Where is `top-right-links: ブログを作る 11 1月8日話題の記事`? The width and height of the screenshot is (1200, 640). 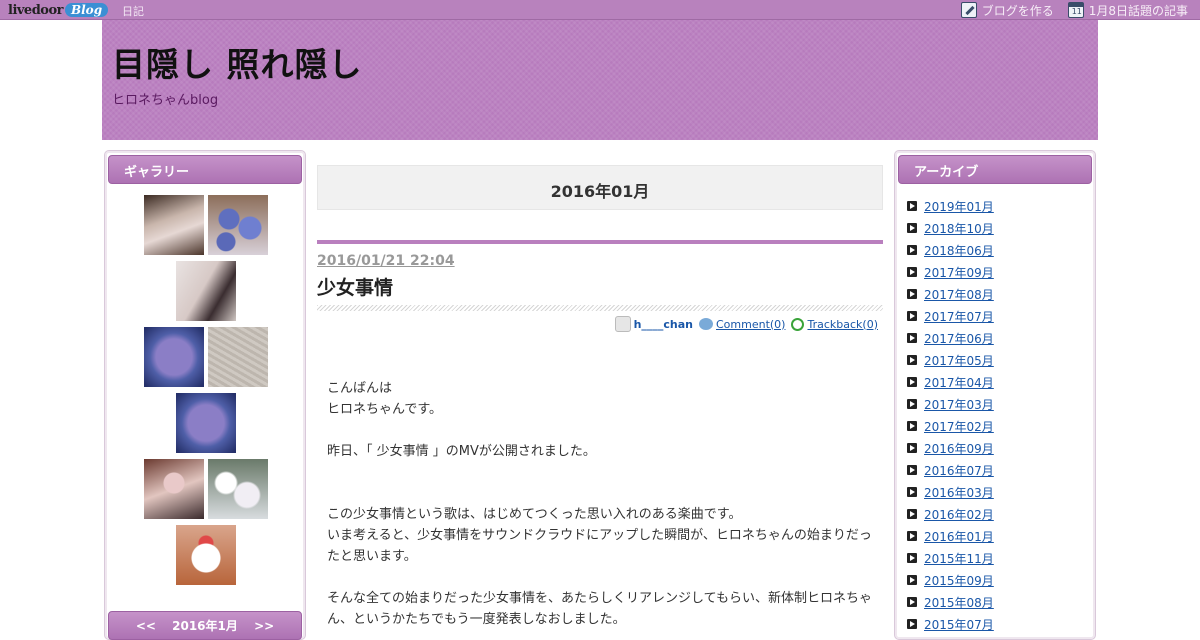 top-right-links: ブログを作る 11 1月8日話題の記事 is located at coordinates (1067, 10).